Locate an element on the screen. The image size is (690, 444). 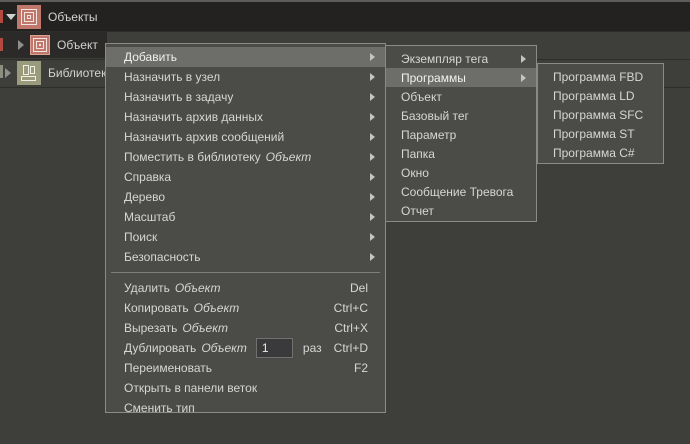
menu-item-label: Удалить is located at coordinates (147, 288).